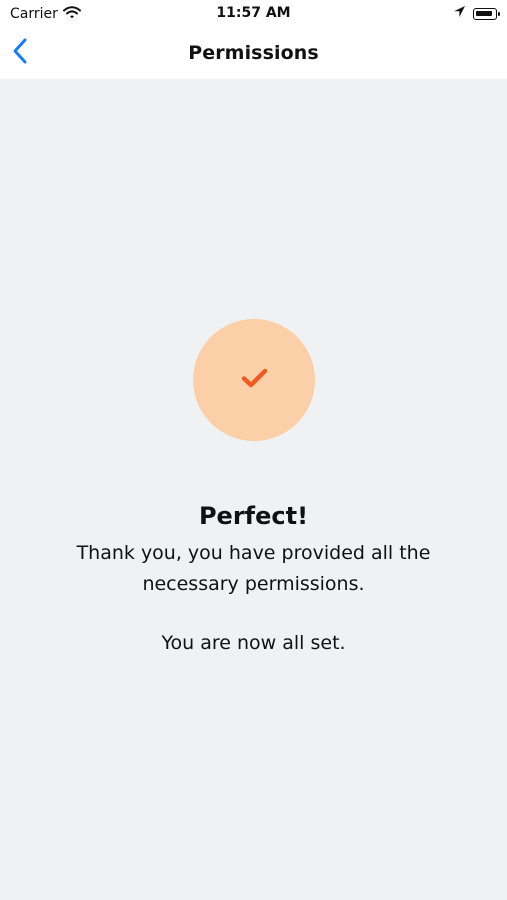  I want to click on checkmark-icon, so click(254, 380).